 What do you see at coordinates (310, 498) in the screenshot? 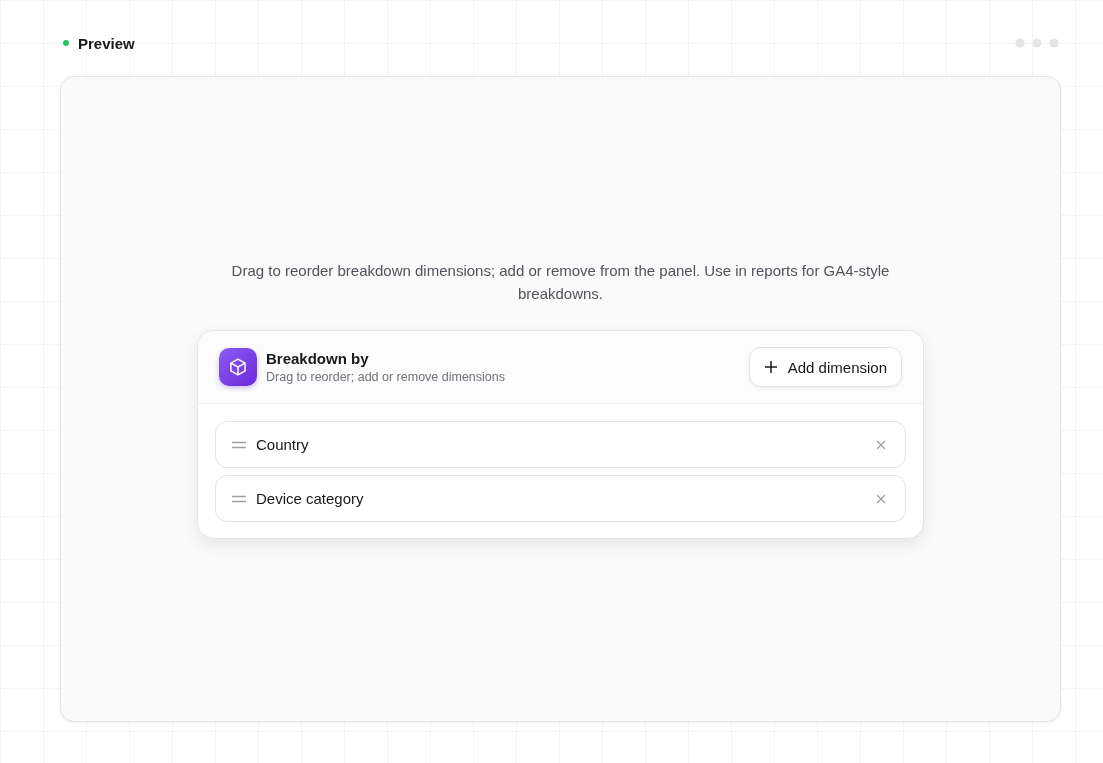
I see `dimension-label: Device category` at bounding box center [310, 498].